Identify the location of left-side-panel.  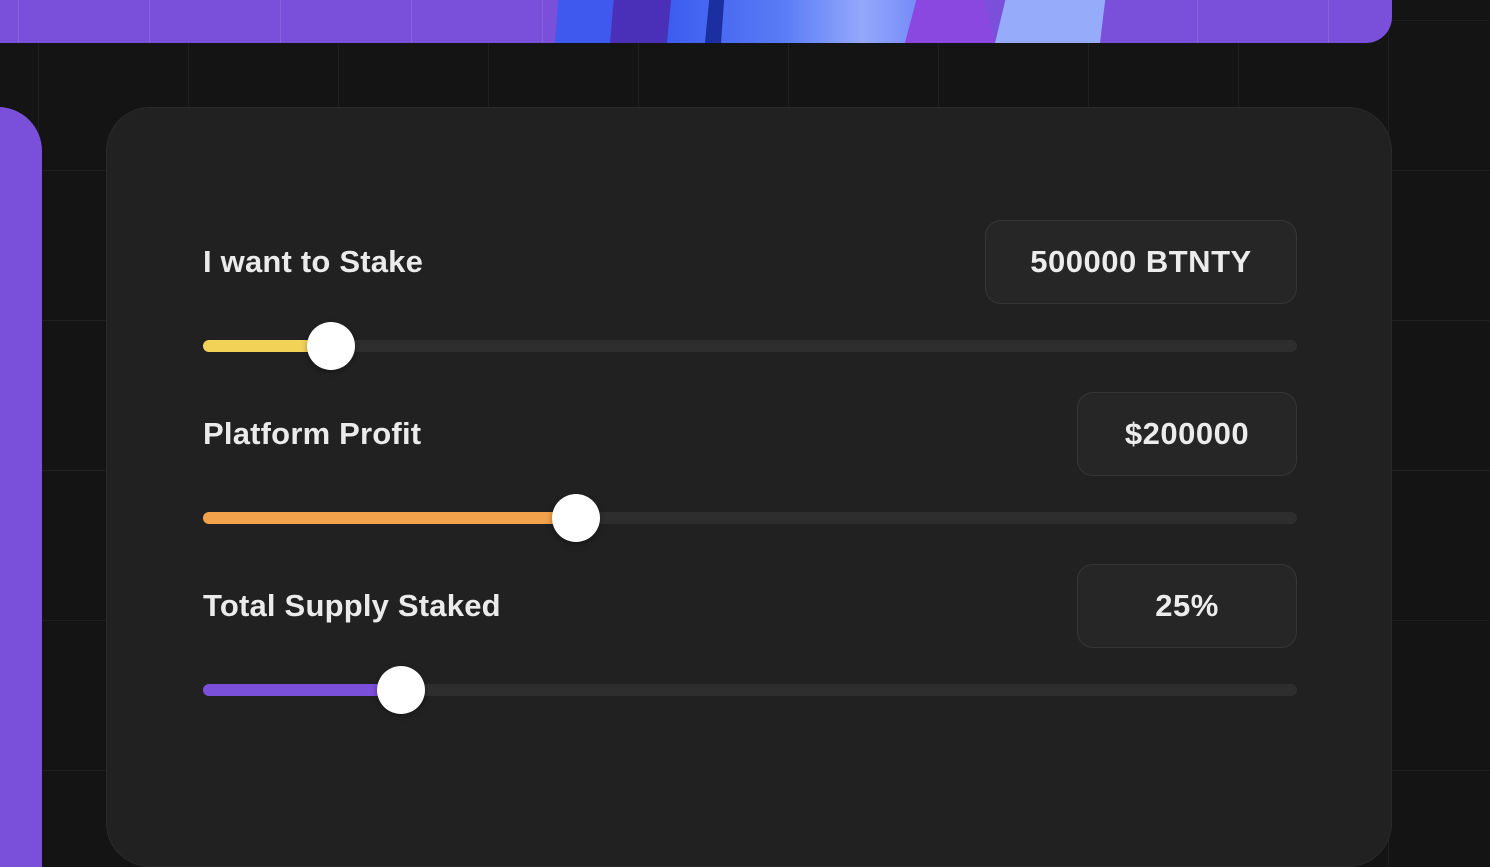
(21, 487).